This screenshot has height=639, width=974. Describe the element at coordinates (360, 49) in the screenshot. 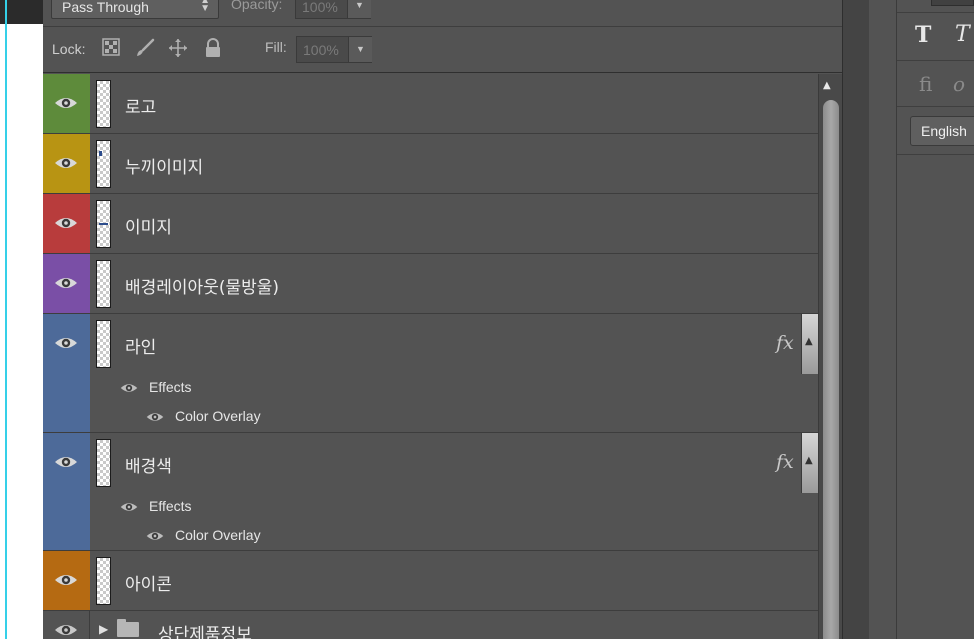

I see `fill-dropdown-button: ▼` at that location.